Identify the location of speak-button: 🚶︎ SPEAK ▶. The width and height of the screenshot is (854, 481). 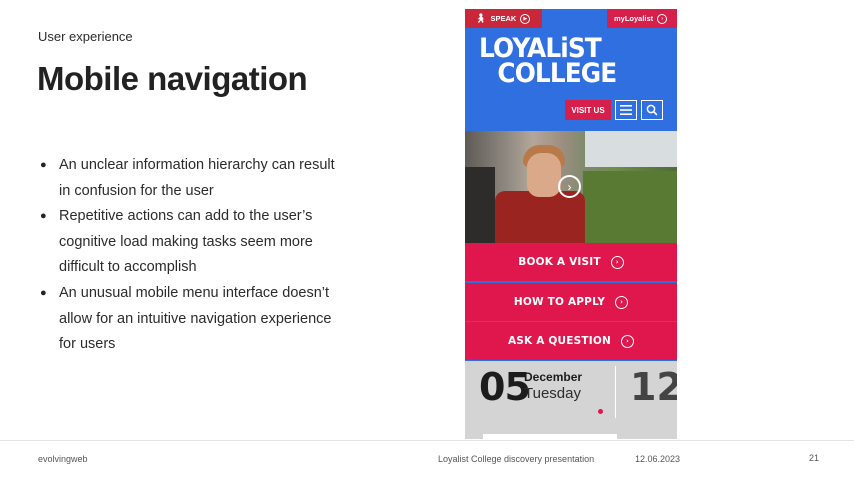
(503, 18).